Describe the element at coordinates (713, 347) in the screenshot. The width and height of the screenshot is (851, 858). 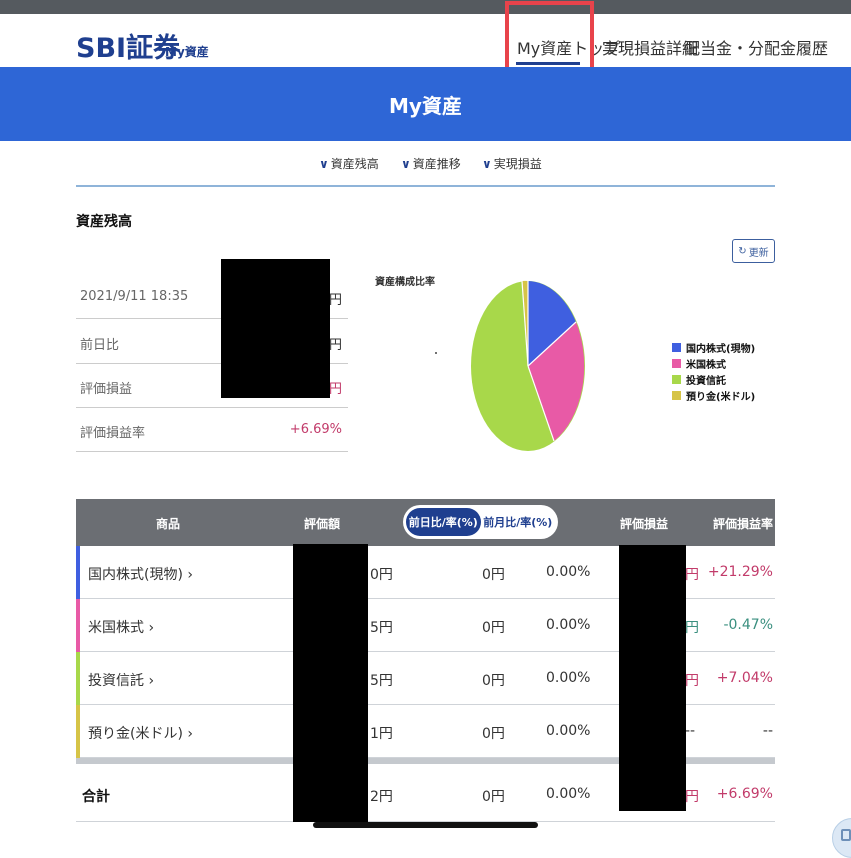
I see `legend-item: 国内株式(現物)` at that location.